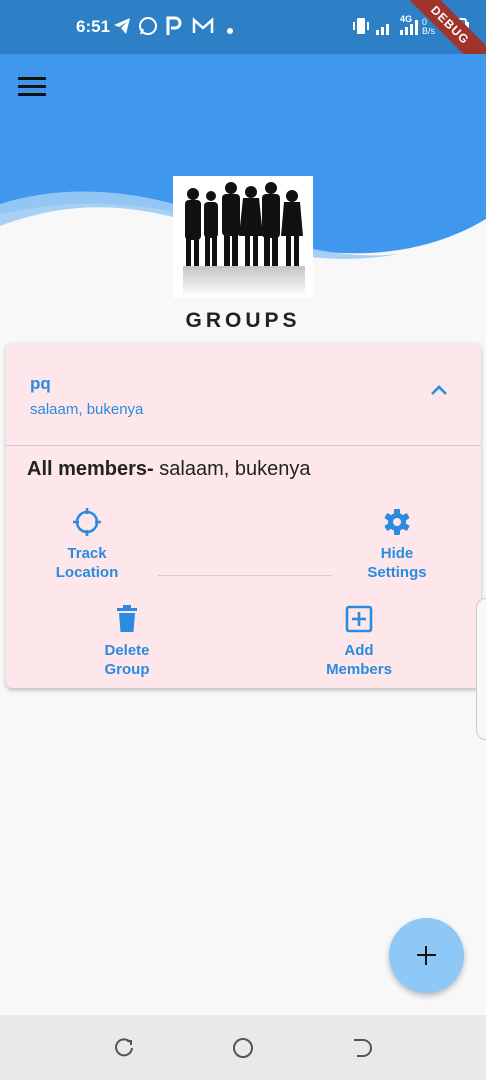 This screenshot has height=1080, width=486. What do you see at coordinates (93, 26) in the screenshot?
I see `status-time: 6:51` at bounding box center [93, 26].